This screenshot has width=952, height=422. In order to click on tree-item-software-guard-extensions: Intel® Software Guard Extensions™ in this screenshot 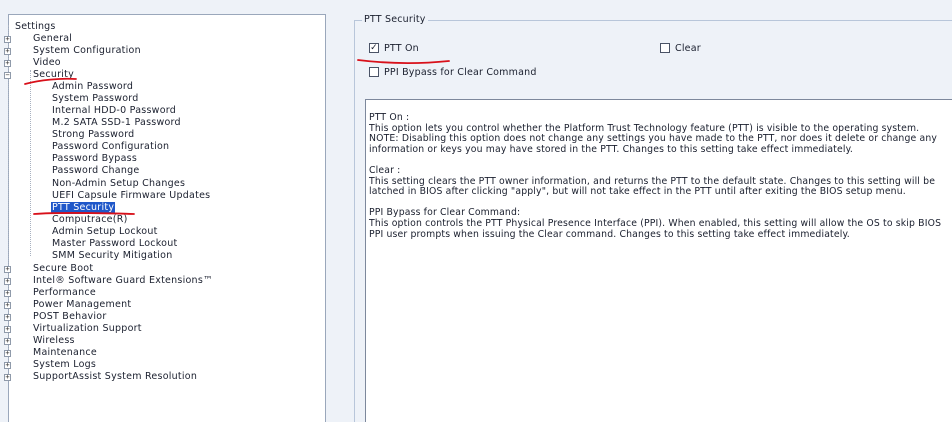, I will do `click(123, 281)`.